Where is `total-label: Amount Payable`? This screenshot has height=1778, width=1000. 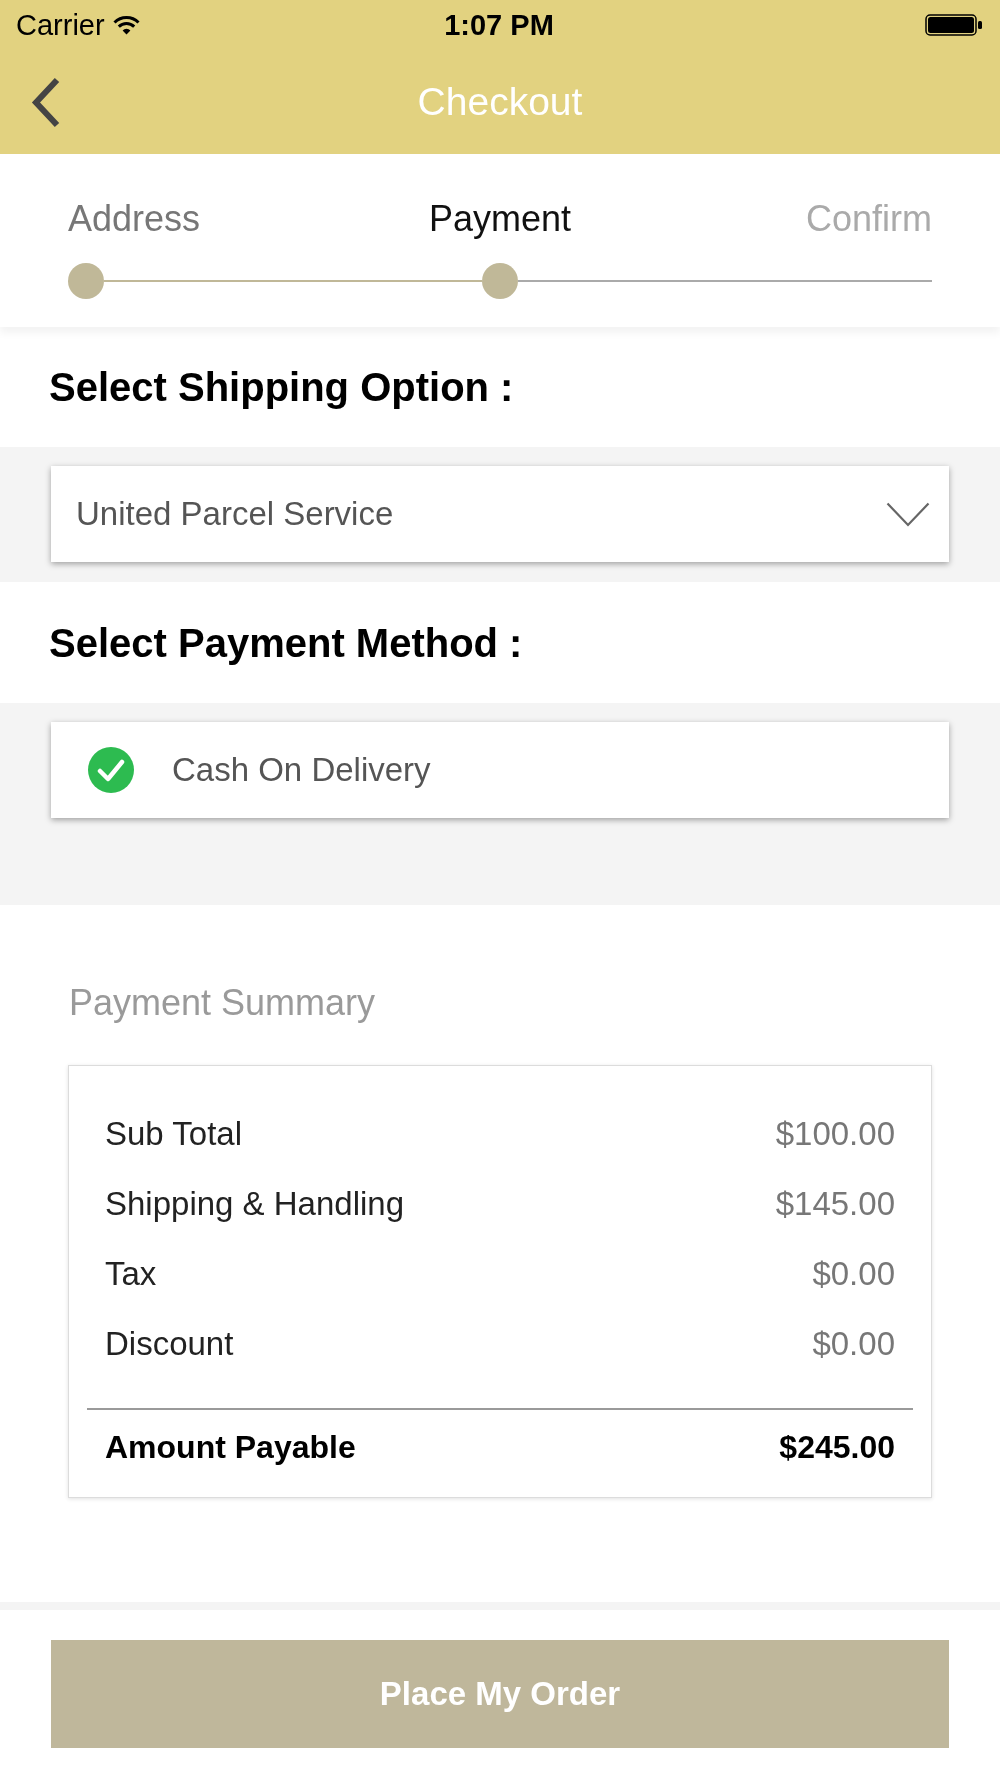
total-label: Amount Payable is located at coordinates (230, 1447).